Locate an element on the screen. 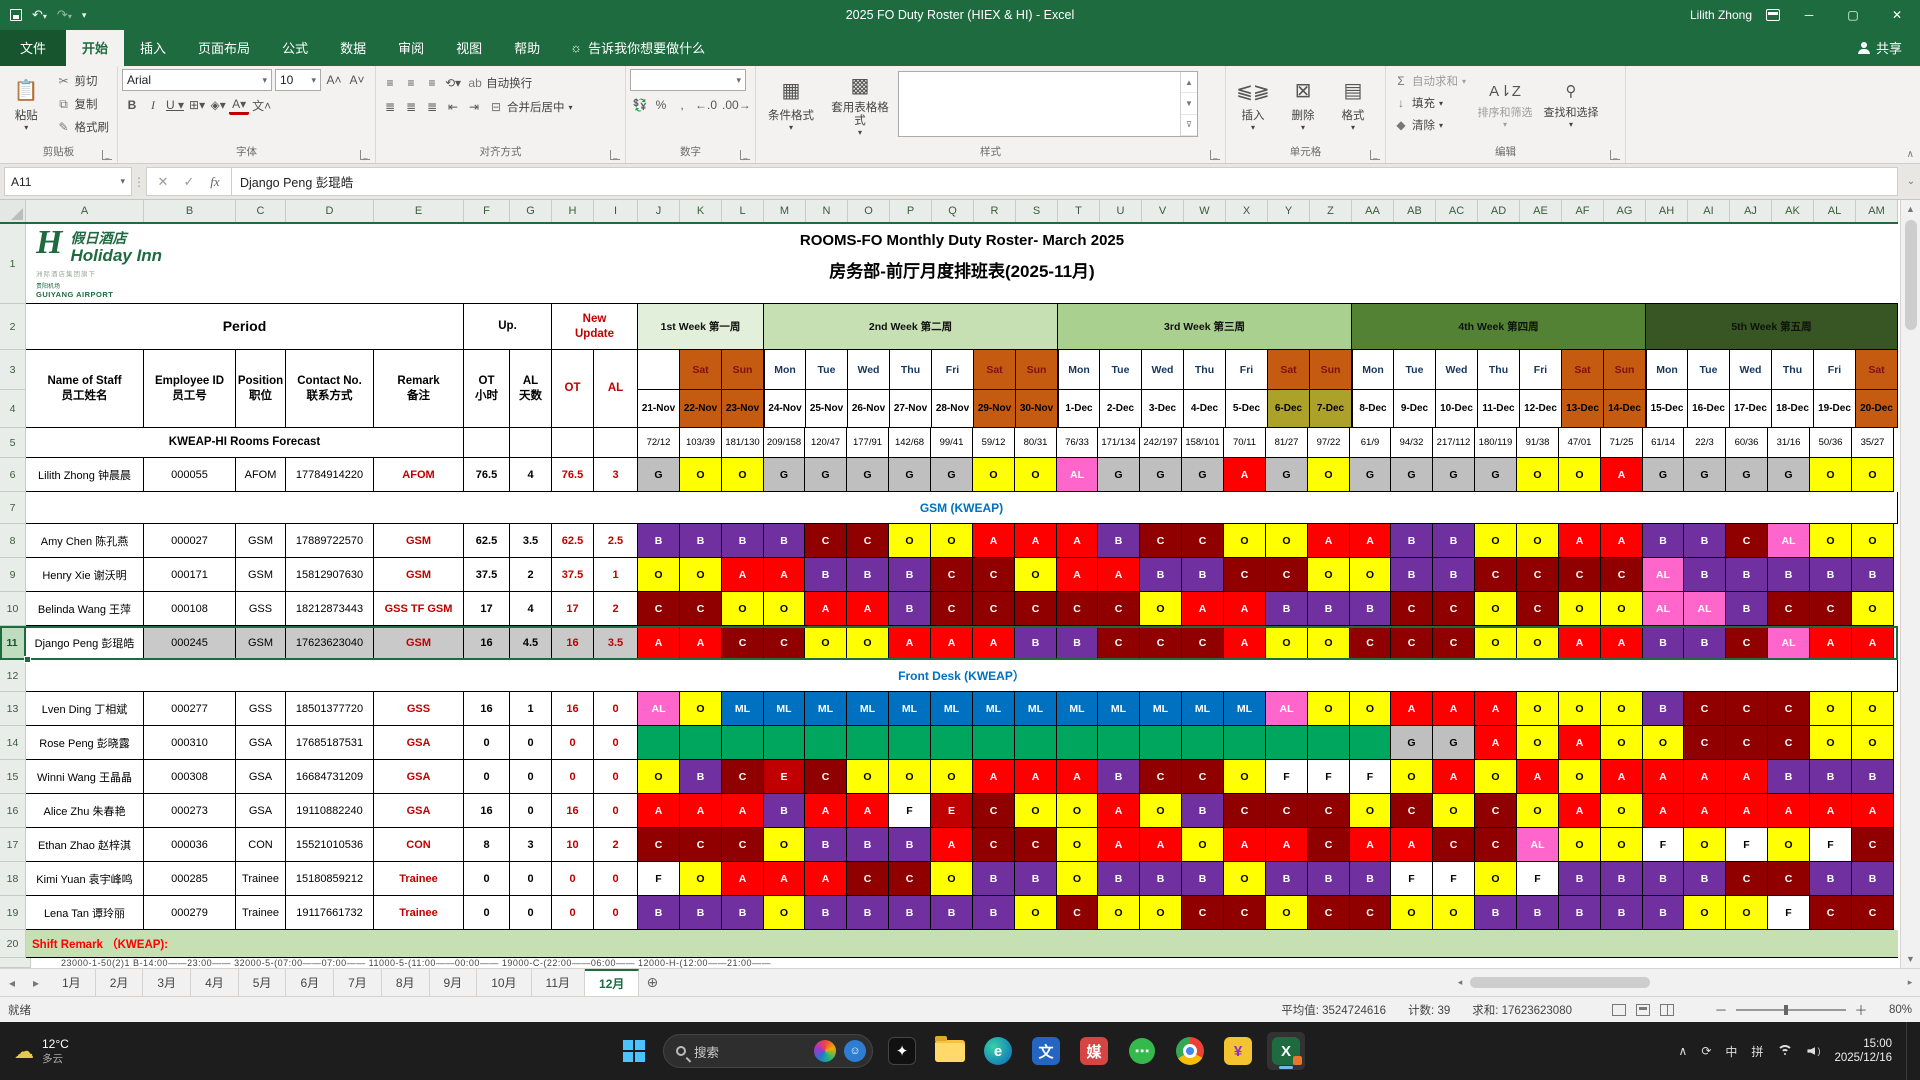 The width and height of the screenshot is (1920, 1080). forecast-cell: 97/22 is located at coordinates (1329, 443).